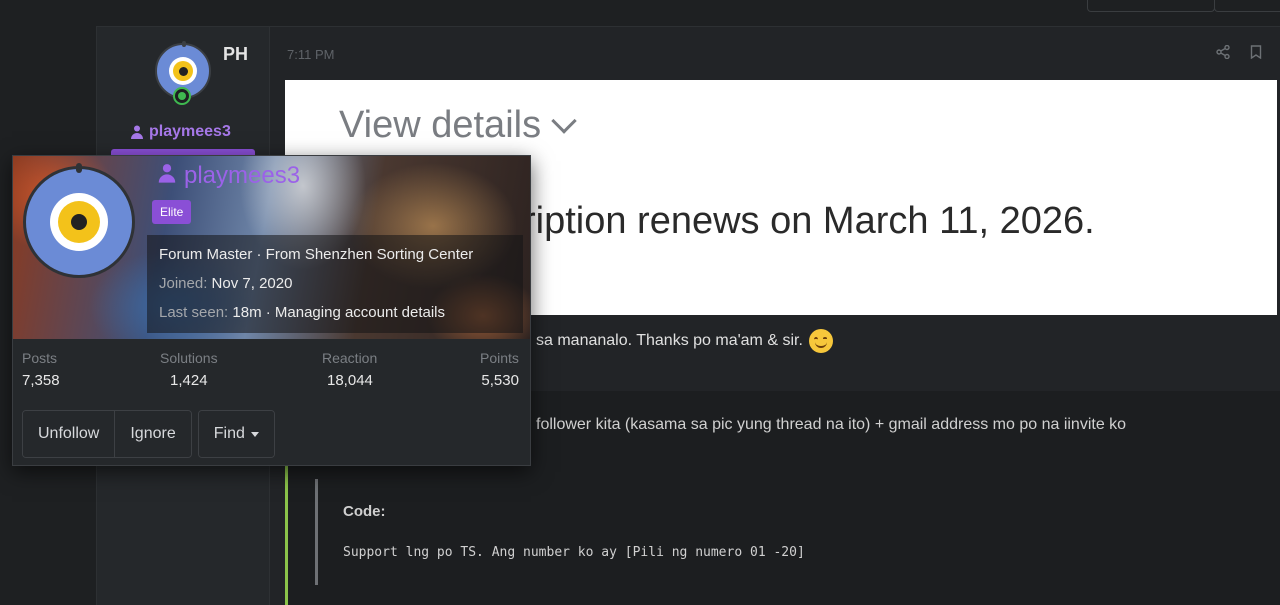 The width and height of the screenshot is (1280, 605). I want to click on online-status-icon, so click(182, 96).